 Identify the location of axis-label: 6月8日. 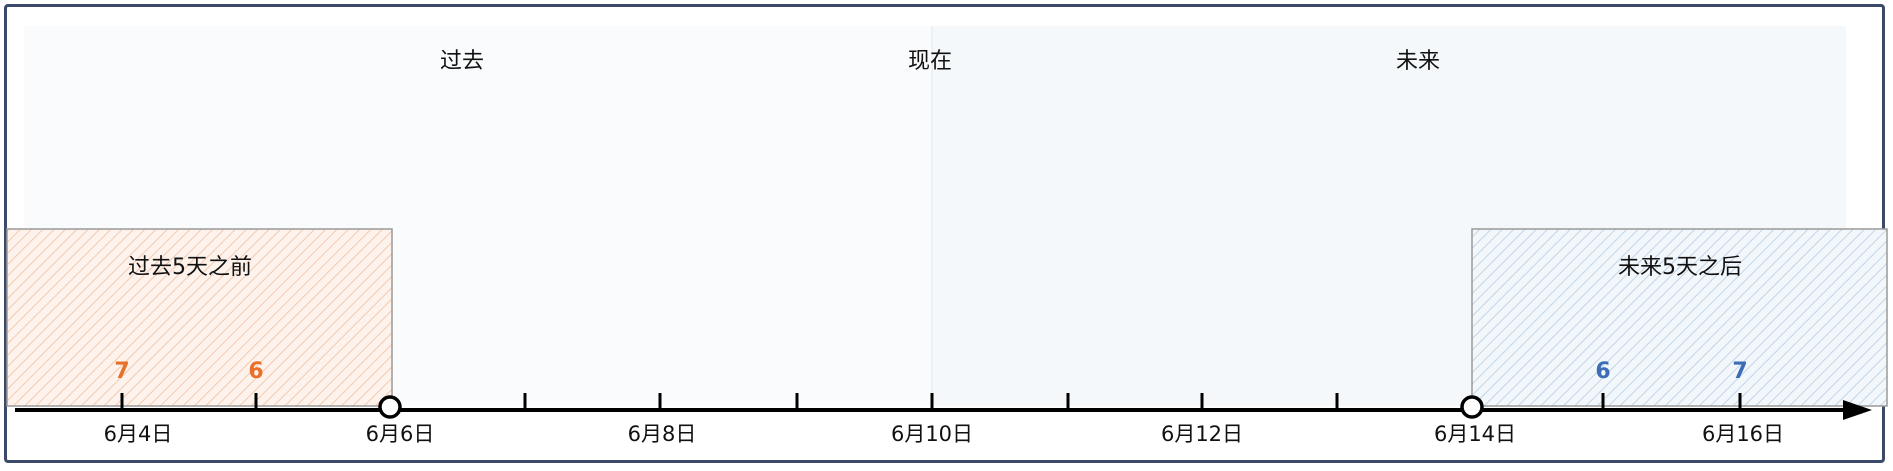
(662, 434).